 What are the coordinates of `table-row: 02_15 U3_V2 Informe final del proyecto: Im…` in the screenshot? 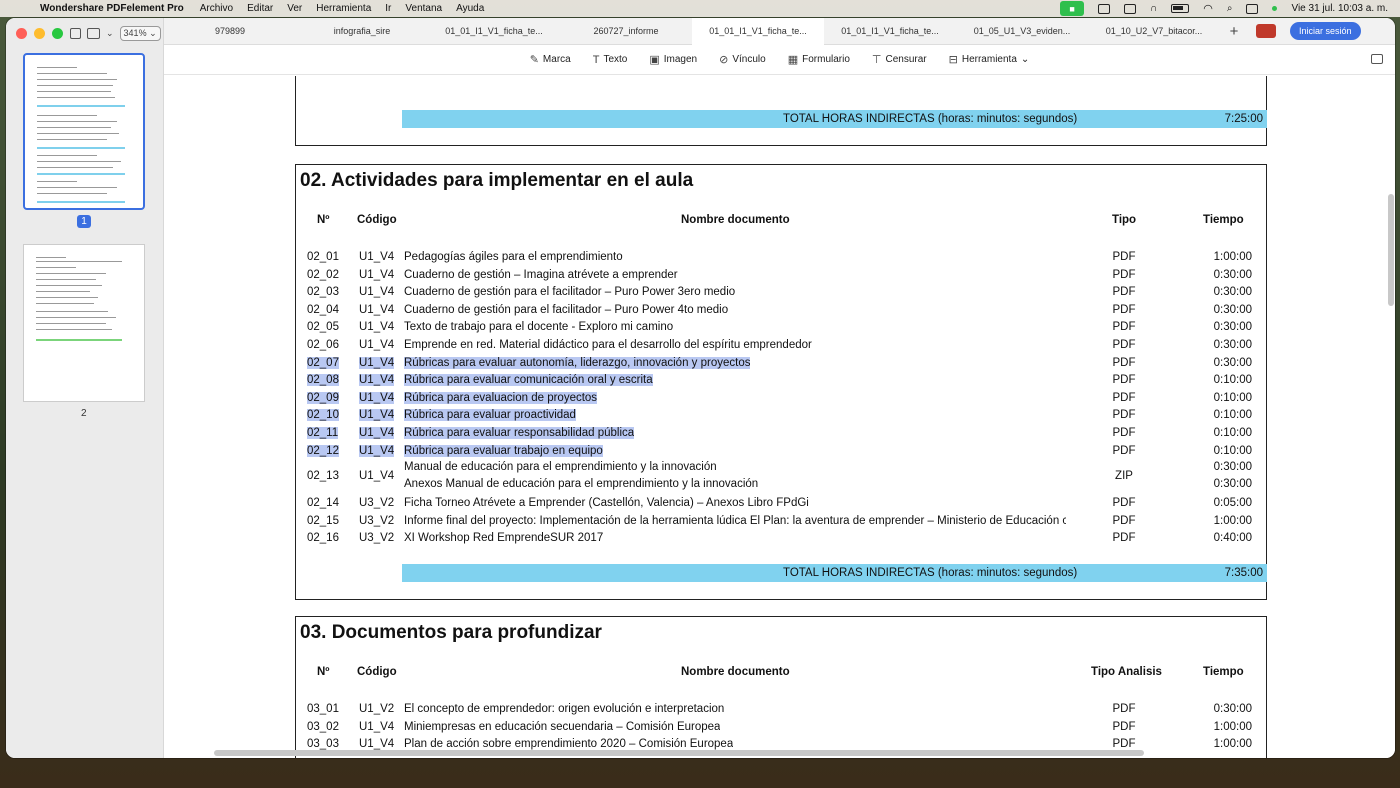 It's located at (781, 521).